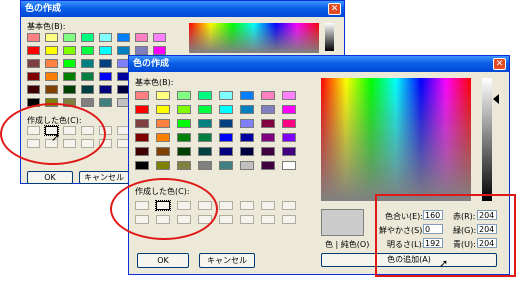  What do you see at coordinates (50, 177) in the screenshot?
I see `back-ok-button: OK` at bounding box center [50, 177].